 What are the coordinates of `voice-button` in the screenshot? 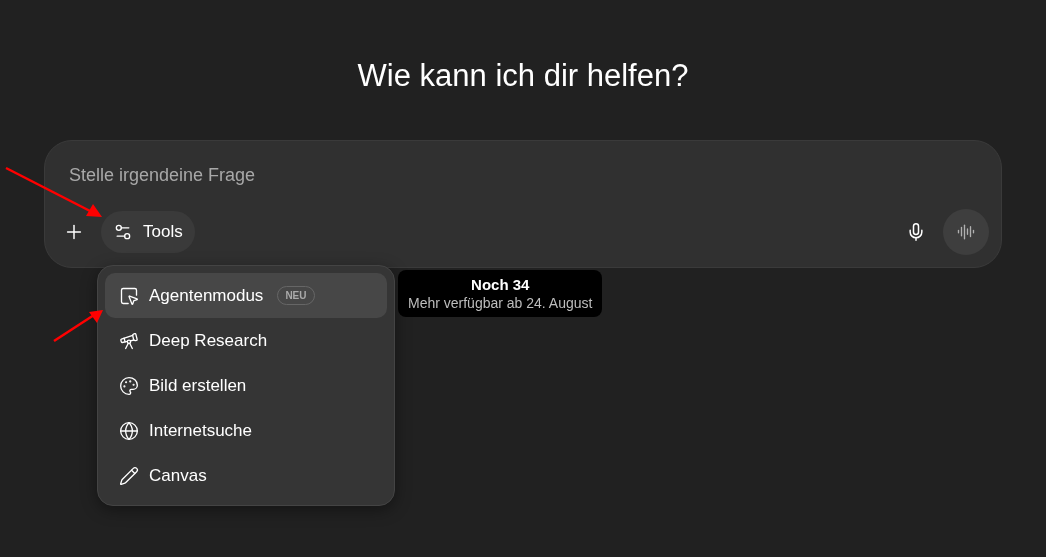 It's located at (966, 232).